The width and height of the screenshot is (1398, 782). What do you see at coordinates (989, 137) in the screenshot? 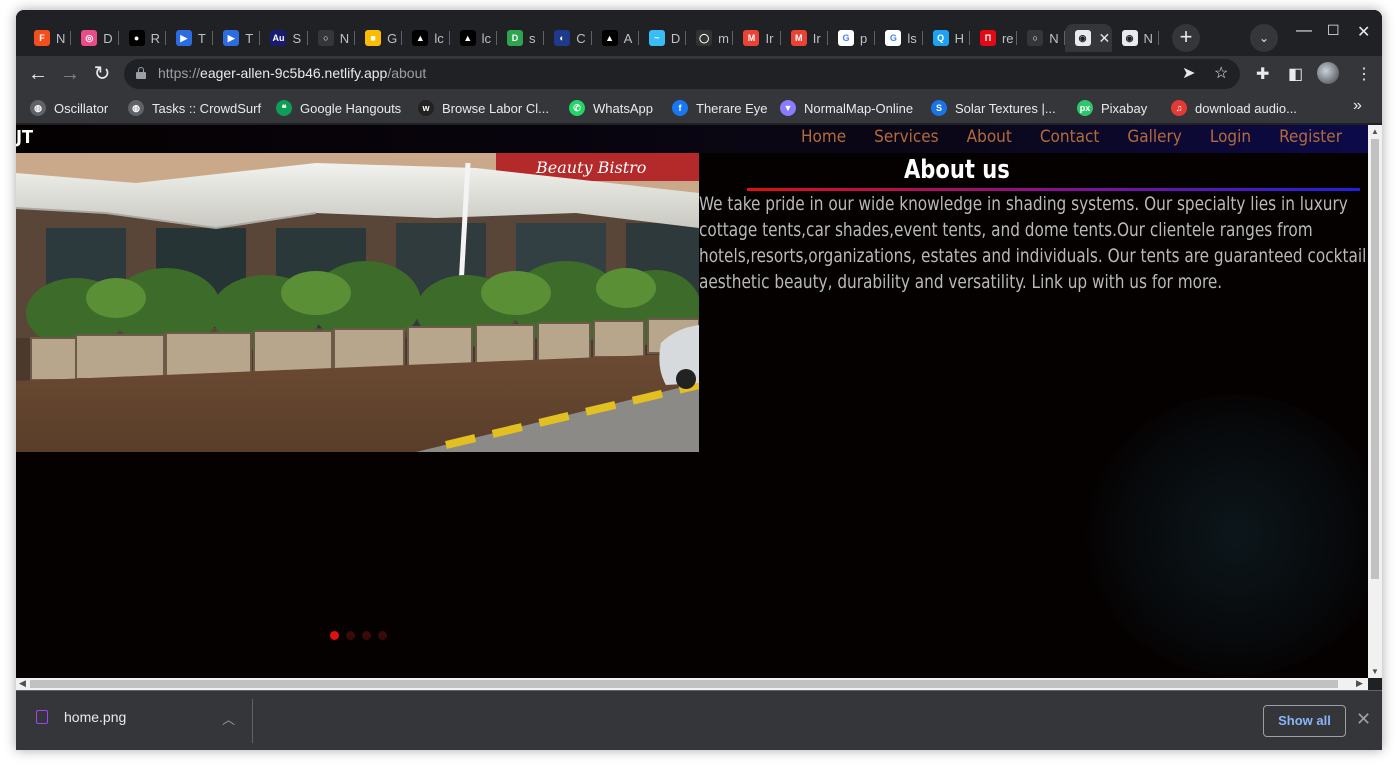
I see `nav-link-about: About` at bounding box center [989, 137].